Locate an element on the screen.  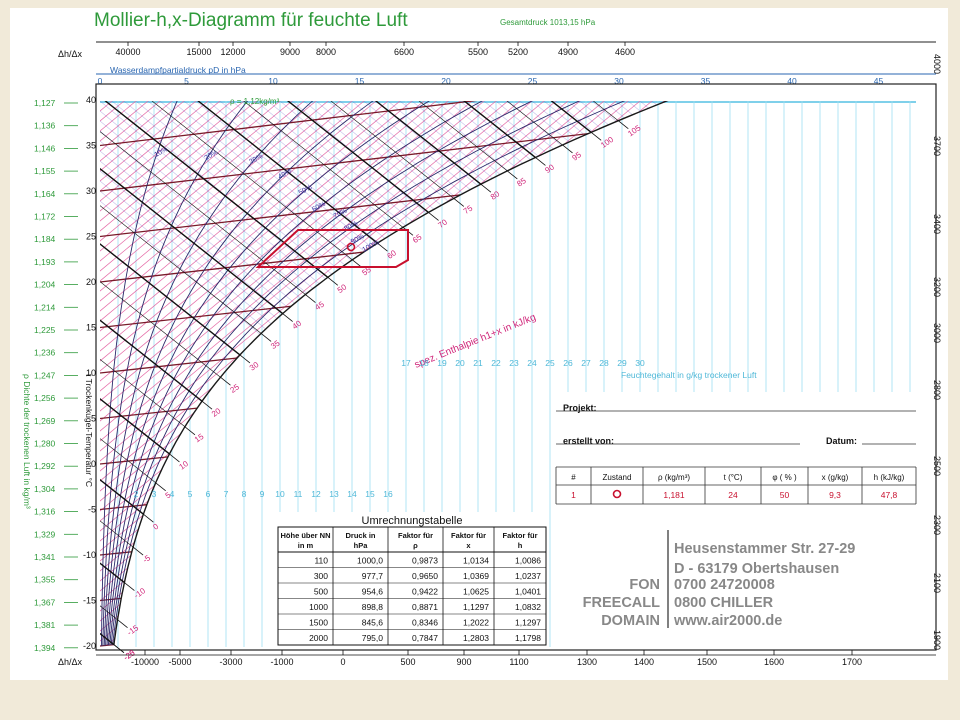
bottom-dhdx-tick: 1700 is located at coordinates (852, 662).